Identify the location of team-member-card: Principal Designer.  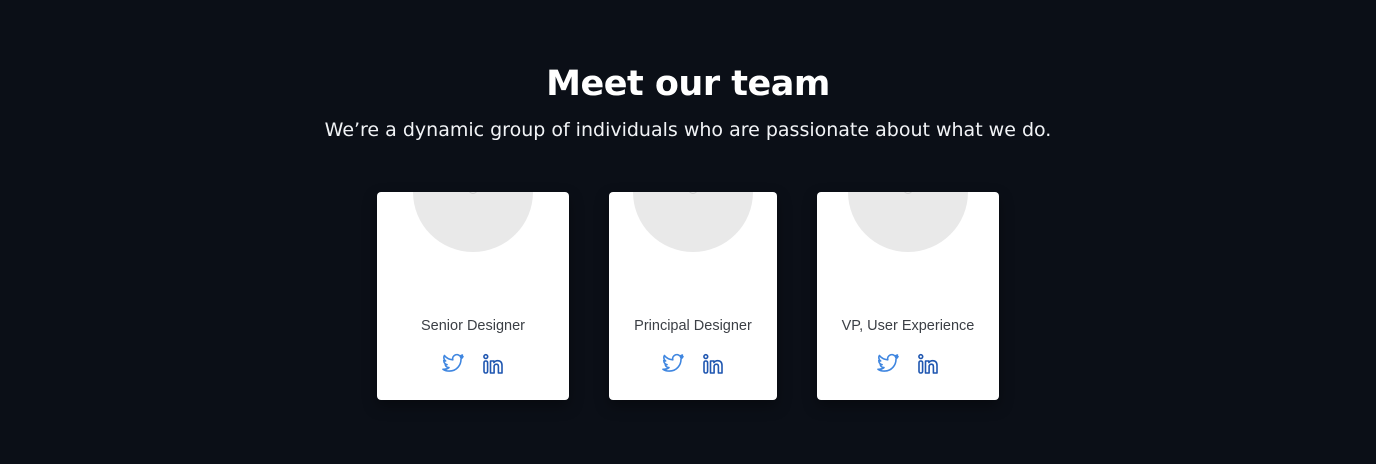
(693, 296).